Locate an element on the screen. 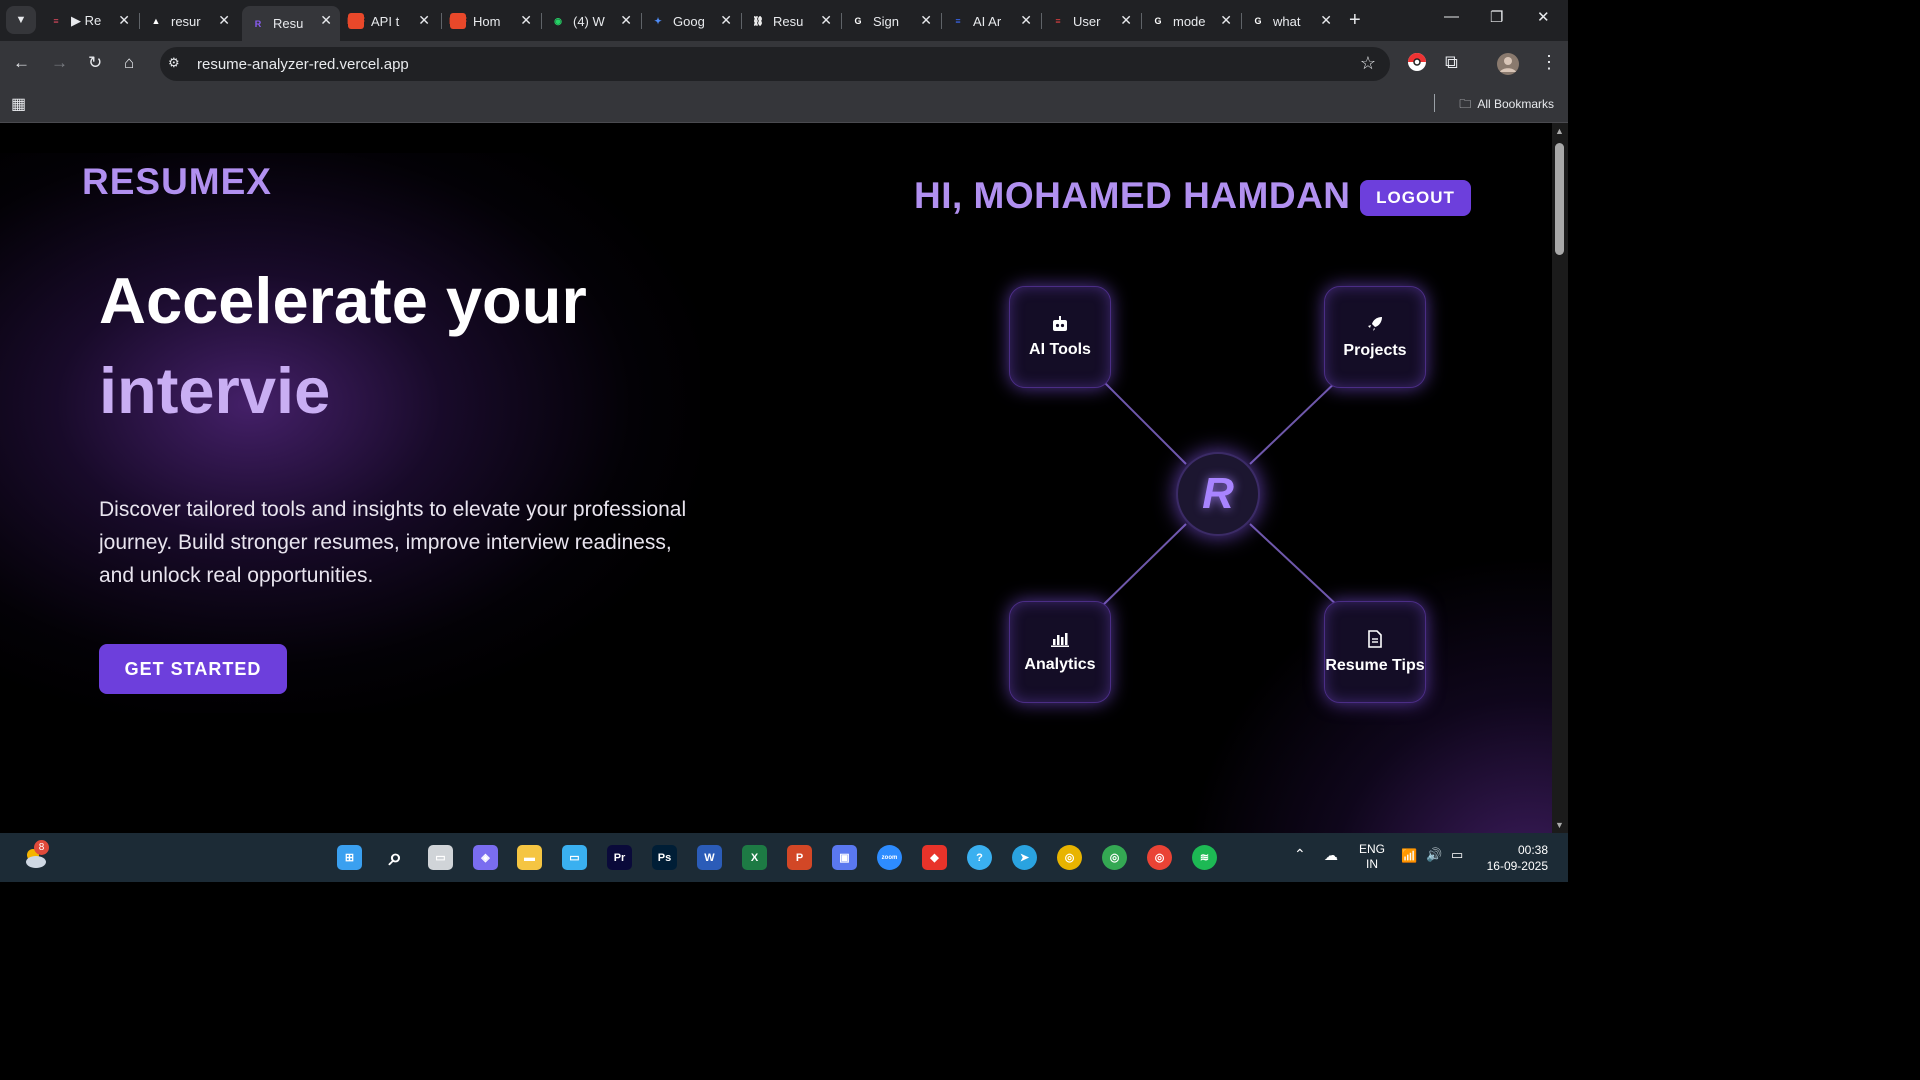 The height and width of the screenshot is (1080, 1920). battery-icon: ▭ is located at coordinates (1457, 855).